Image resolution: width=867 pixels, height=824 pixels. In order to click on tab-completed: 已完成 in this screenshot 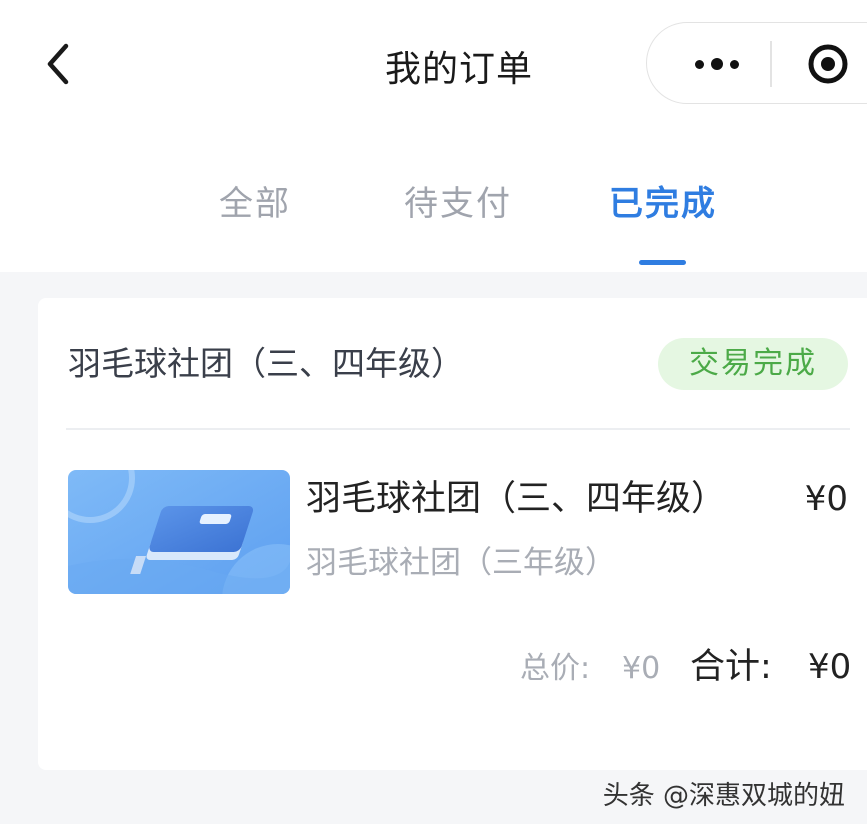, I will do `click(663, 204)`.